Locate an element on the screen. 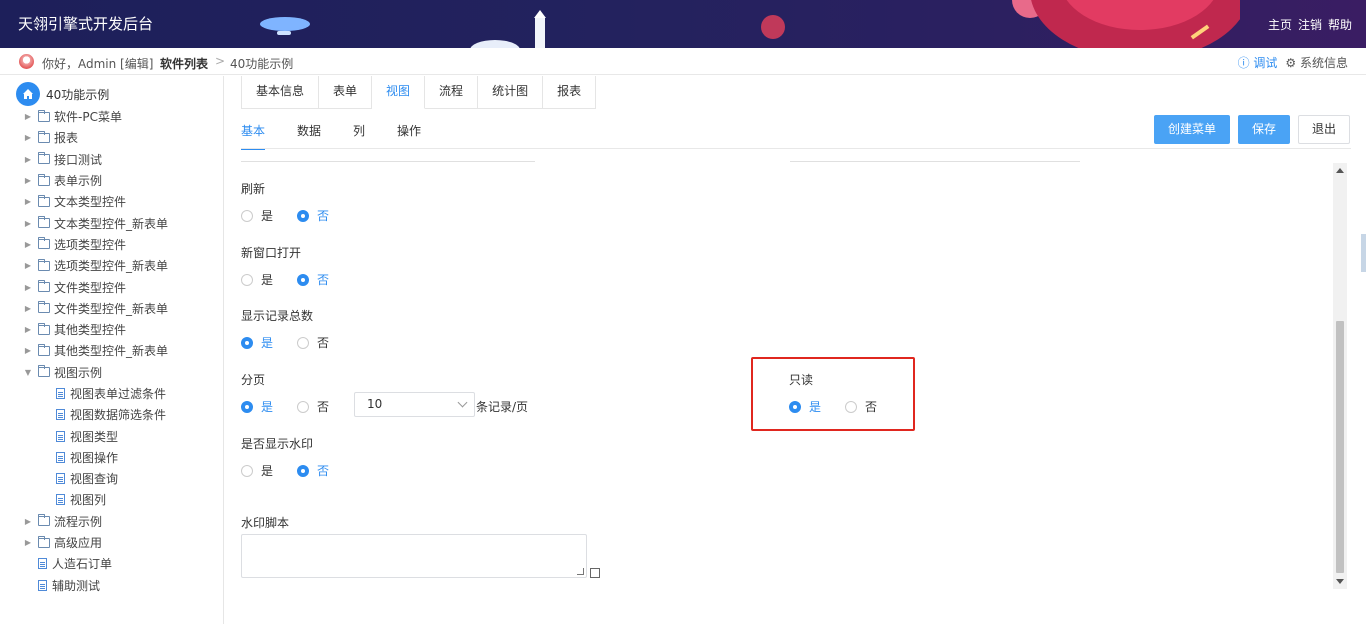  logout-link: 注销 is located at coordinates (1310, 24).